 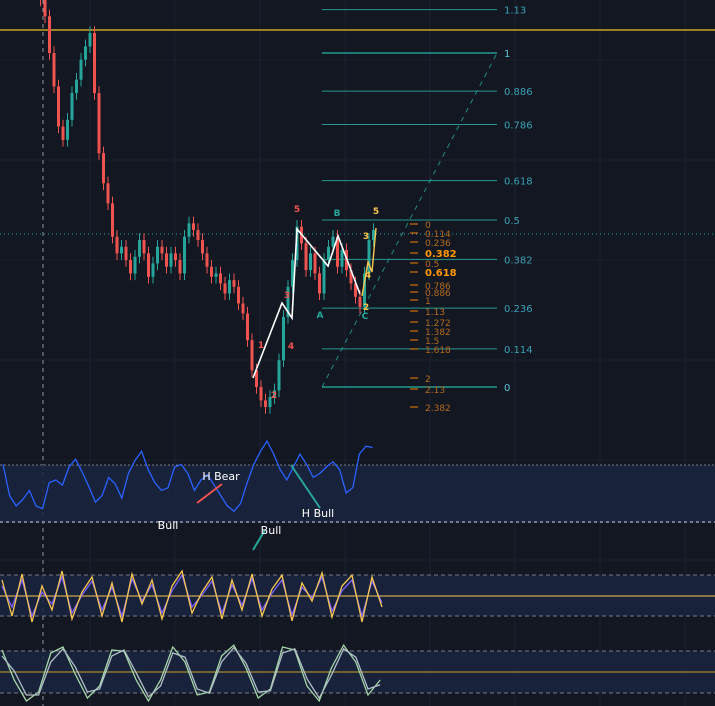 I want to click on fib-retracement-label: 0.886, so click(x=518, y=92).